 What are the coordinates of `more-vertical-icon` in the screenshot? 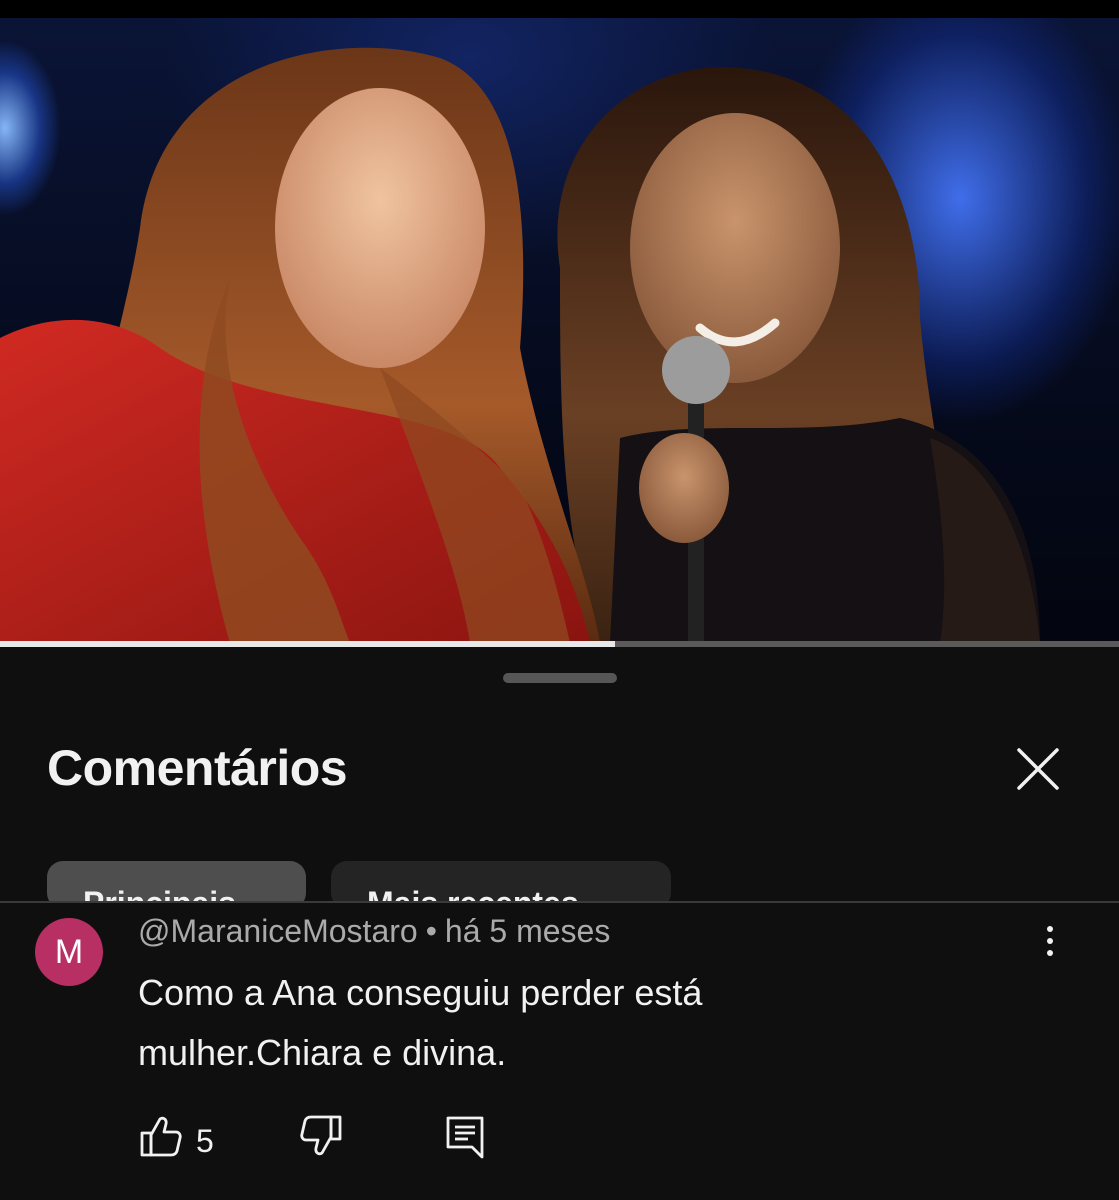 It's located at (1050, 929).